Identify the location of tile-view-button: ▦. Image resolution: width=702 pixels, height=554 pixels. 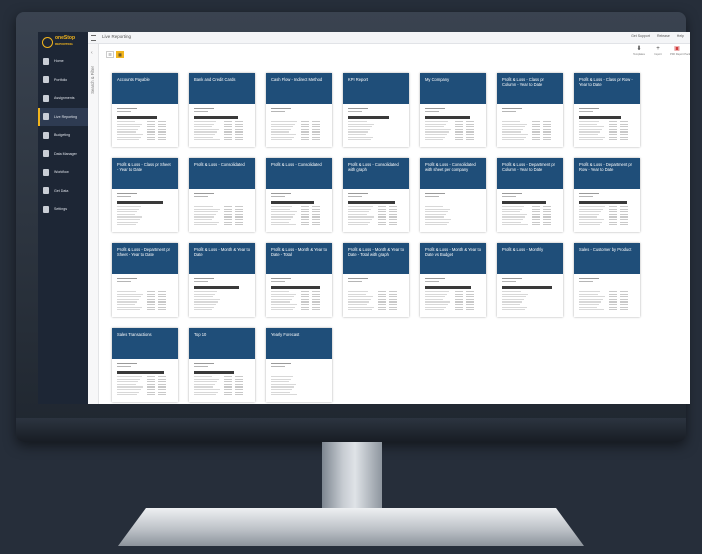
(120, 54).